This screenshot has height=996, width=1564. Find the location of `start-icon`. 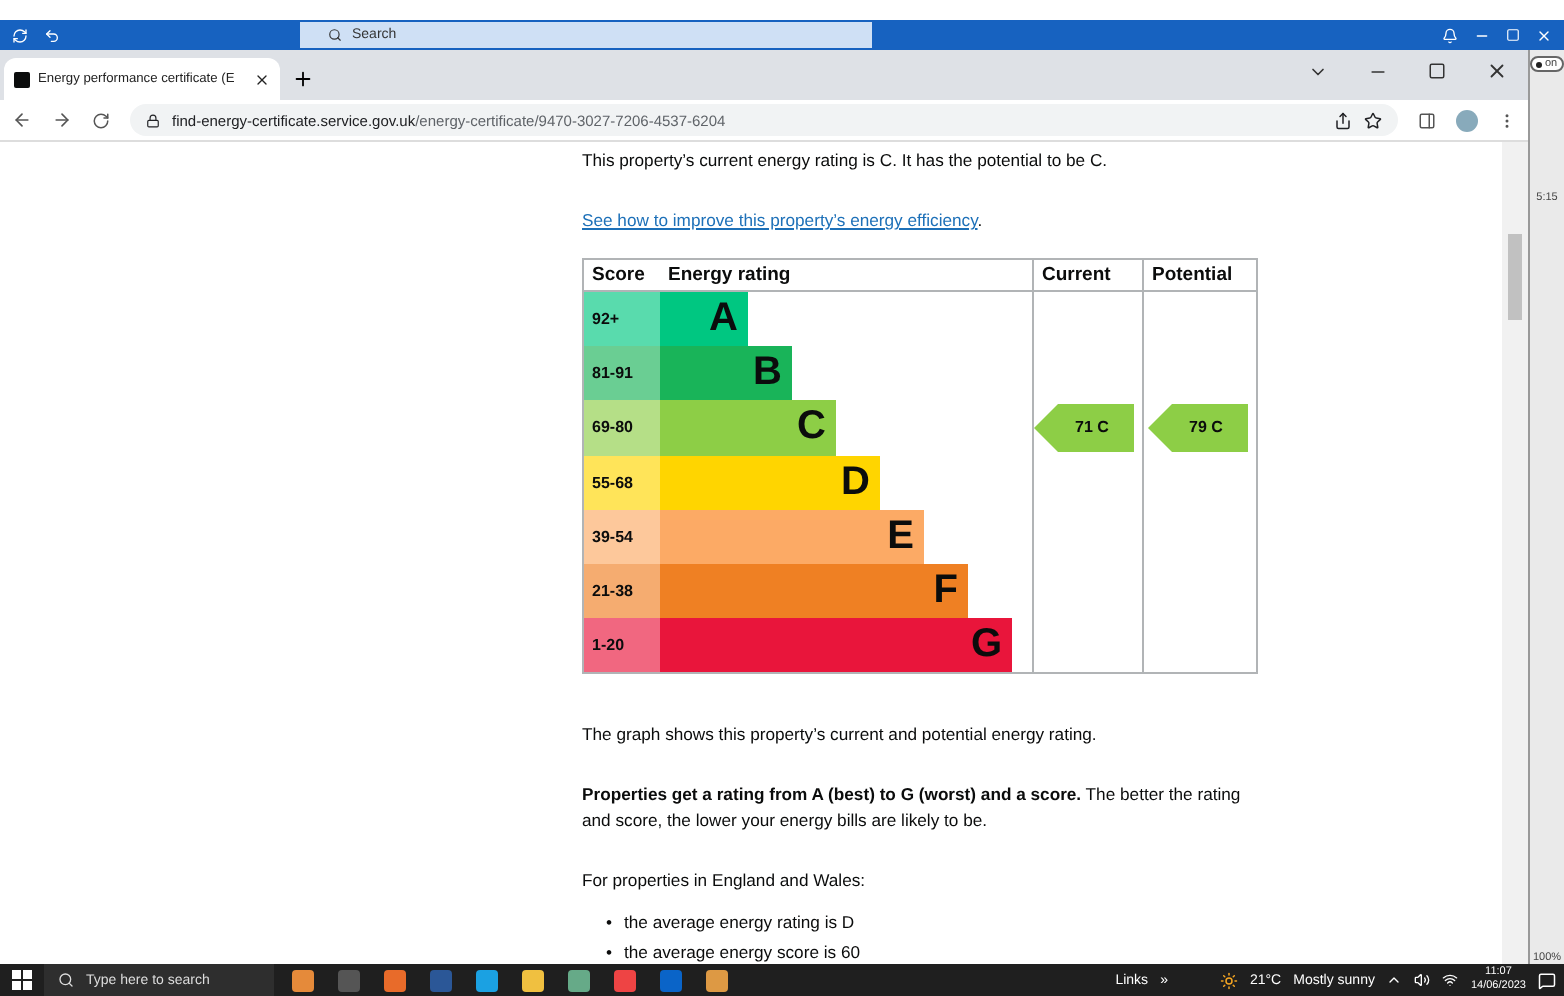

start-icon is located at coordinates (22, 980).